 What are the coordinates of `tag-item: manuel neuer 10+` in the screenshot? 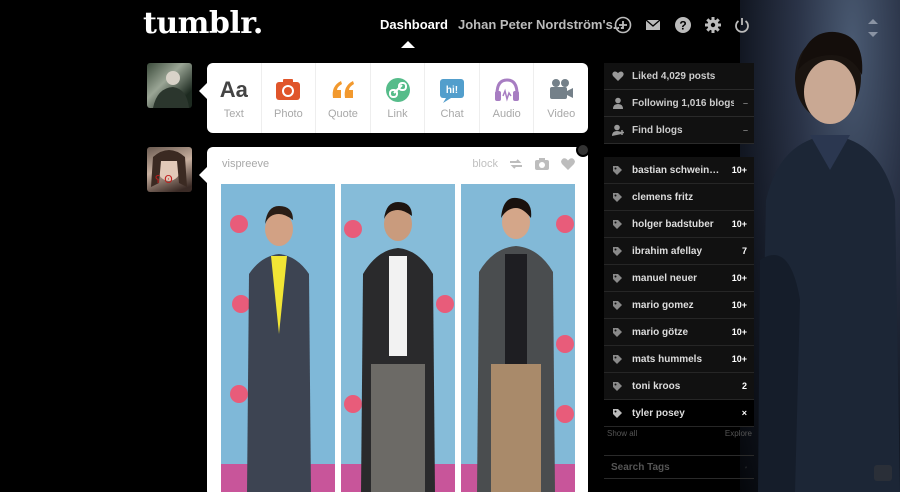 It's located at (679, 278).